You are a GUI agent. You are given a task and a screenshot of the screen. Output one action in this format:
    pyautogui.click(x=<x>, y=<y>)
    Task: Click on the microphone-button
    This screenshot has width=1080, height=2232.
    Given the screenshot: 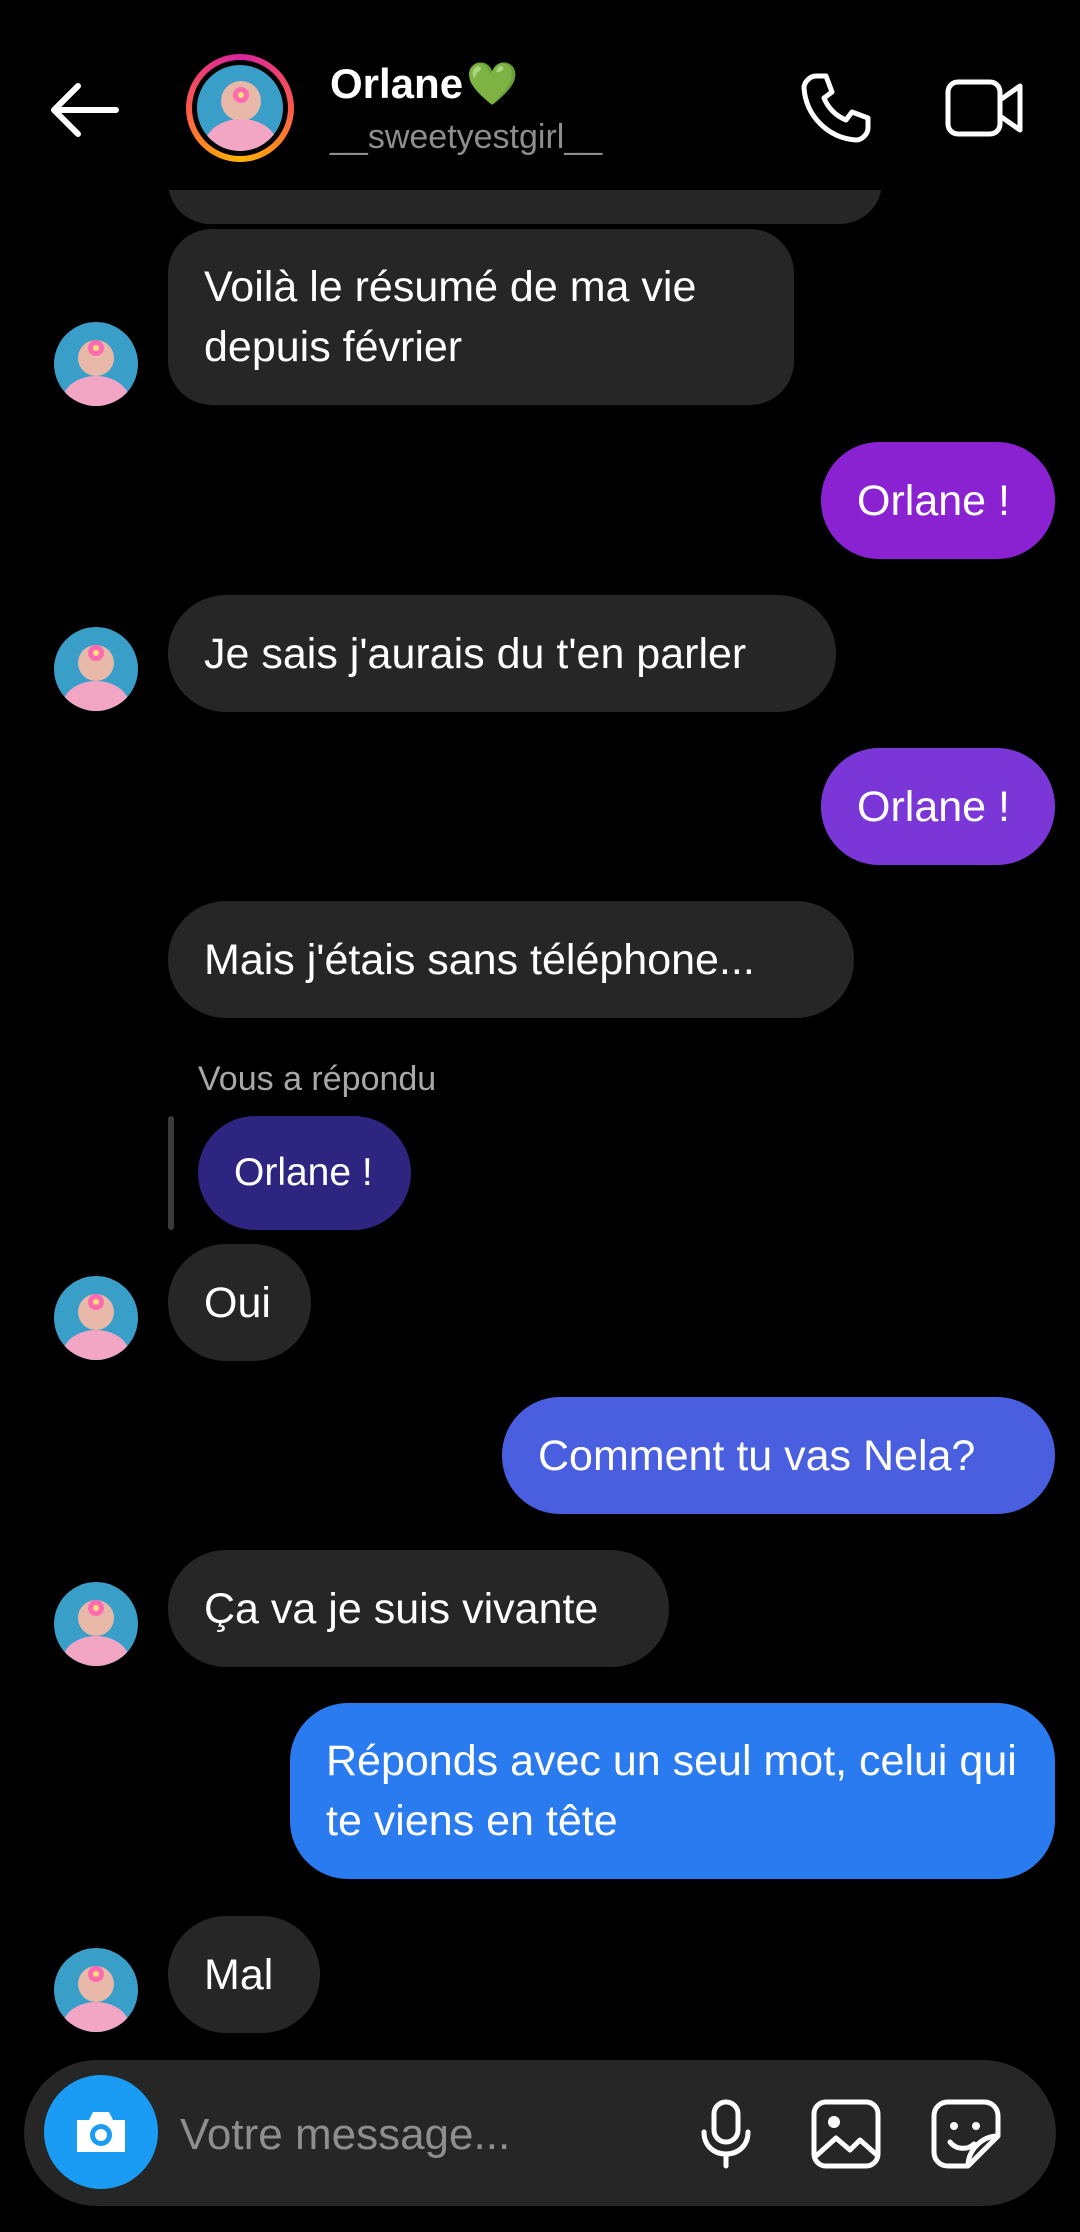 What is the action you would take?
    pyautogui.click(x=726, y=2134)
    